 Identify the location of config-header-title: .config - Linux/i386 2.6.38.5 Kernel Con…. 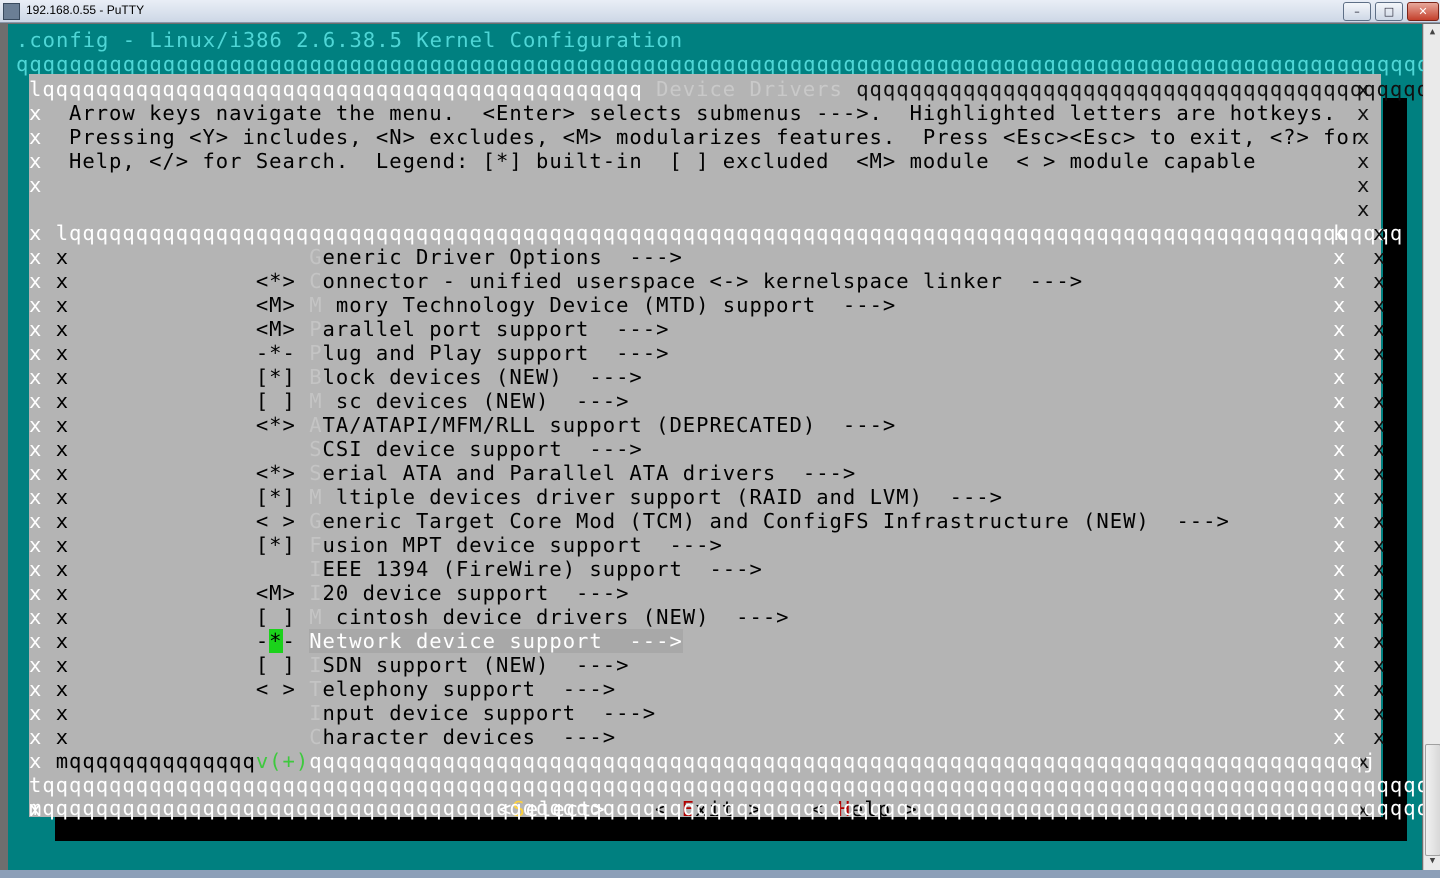
(350, 40).